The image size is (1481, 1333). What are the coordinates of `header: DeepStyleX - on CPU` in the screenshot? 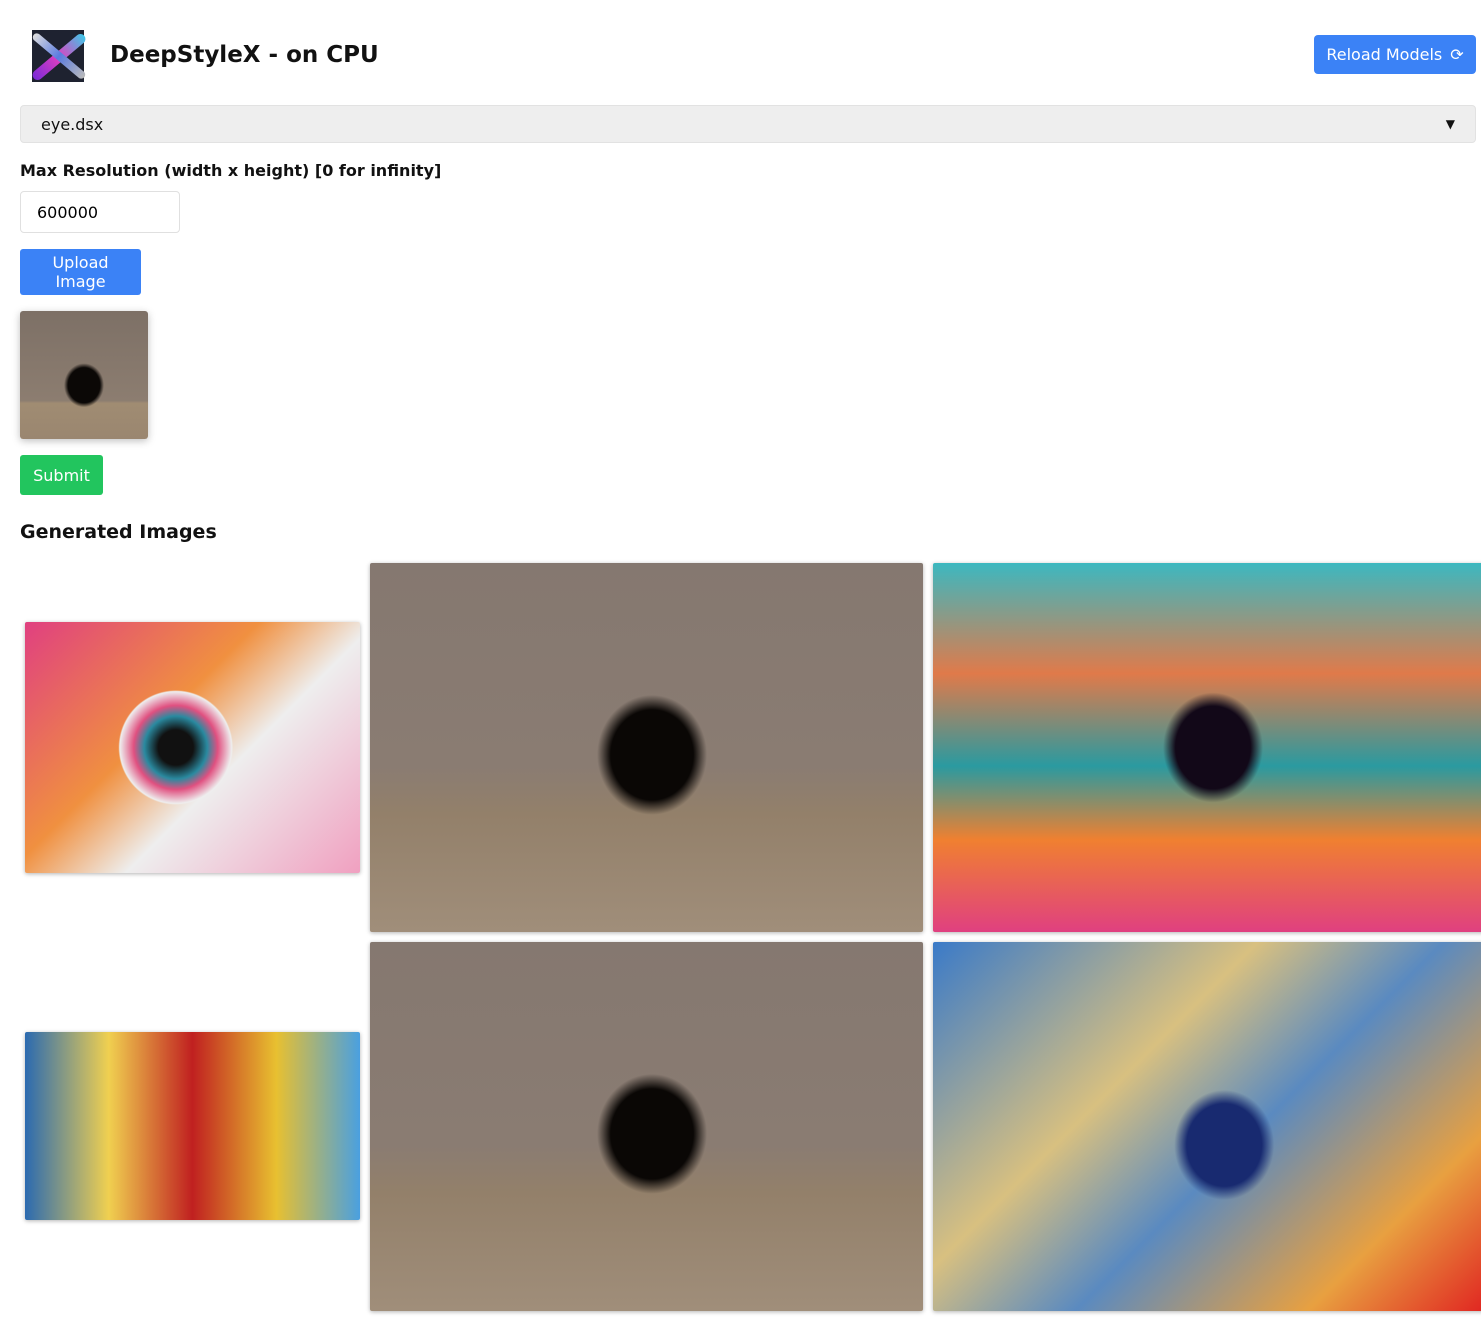 It's located at (199, 55).